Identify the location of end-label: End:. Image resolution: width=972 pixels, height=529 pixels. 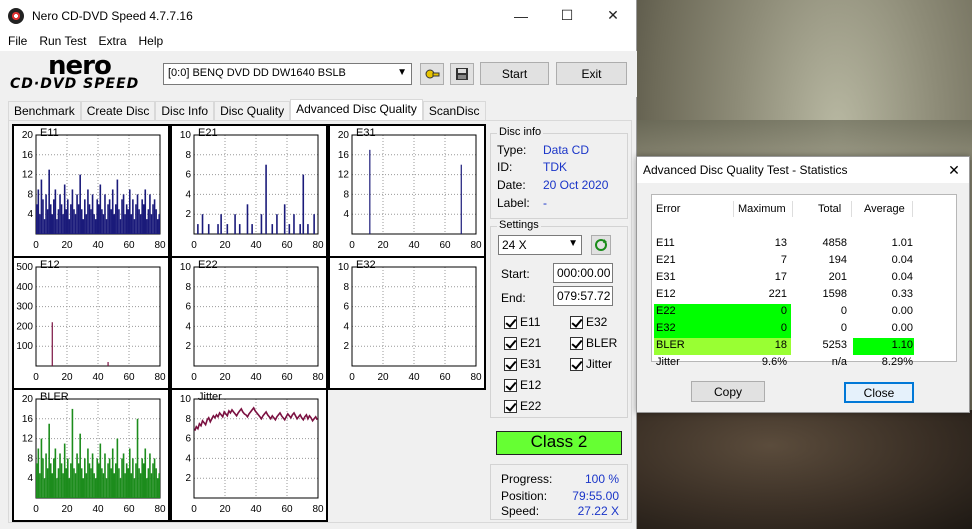
(513, 298).